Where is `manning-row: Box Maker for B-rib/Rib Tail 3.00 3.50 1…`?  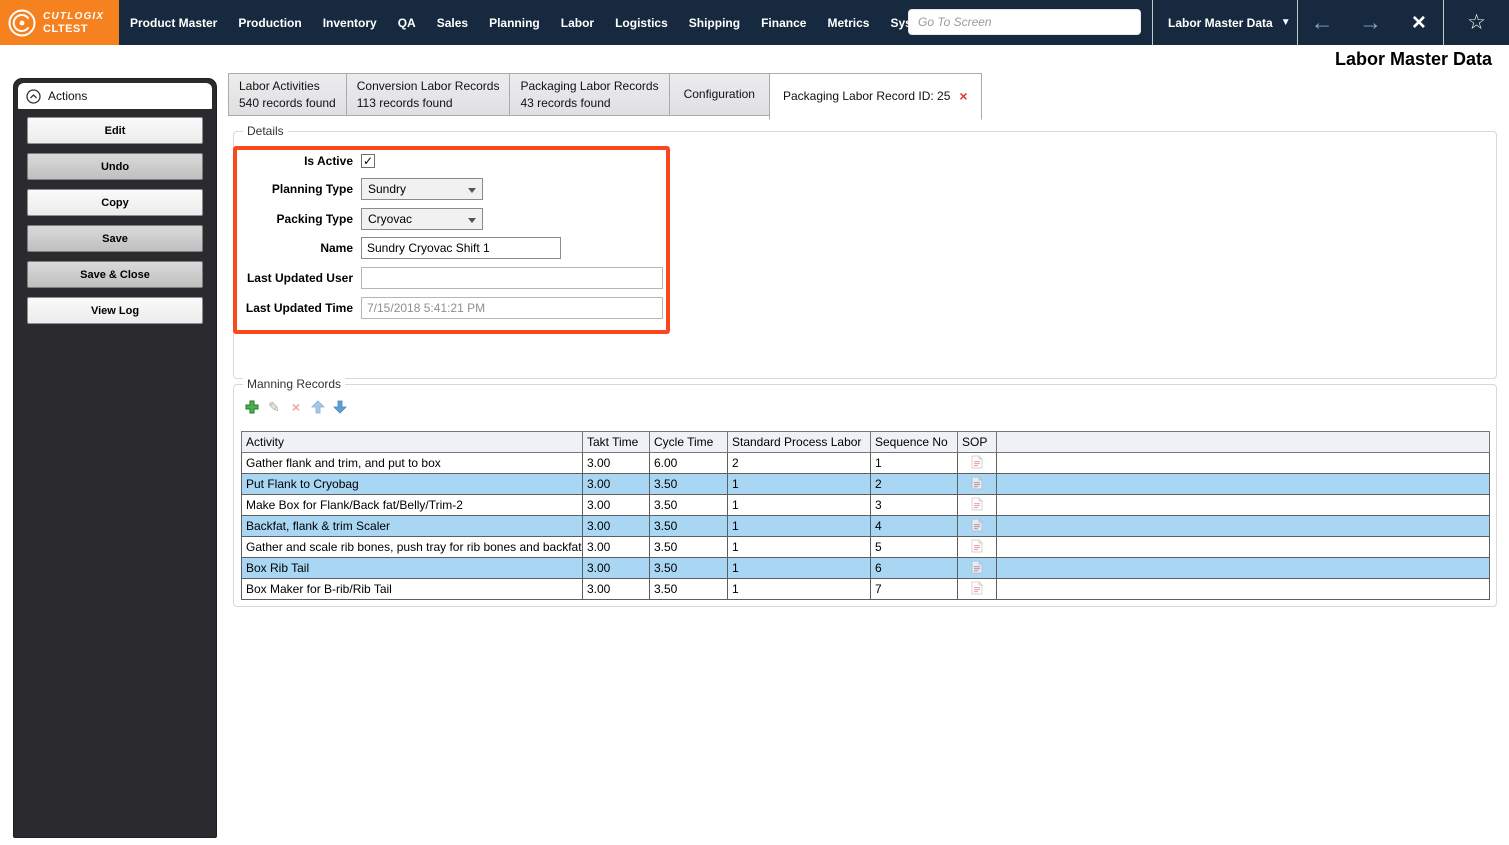 manning-row: Box Maker for B-rib/Rib Tail 3.00 3.50 1… is located at coordinates (865, 589).